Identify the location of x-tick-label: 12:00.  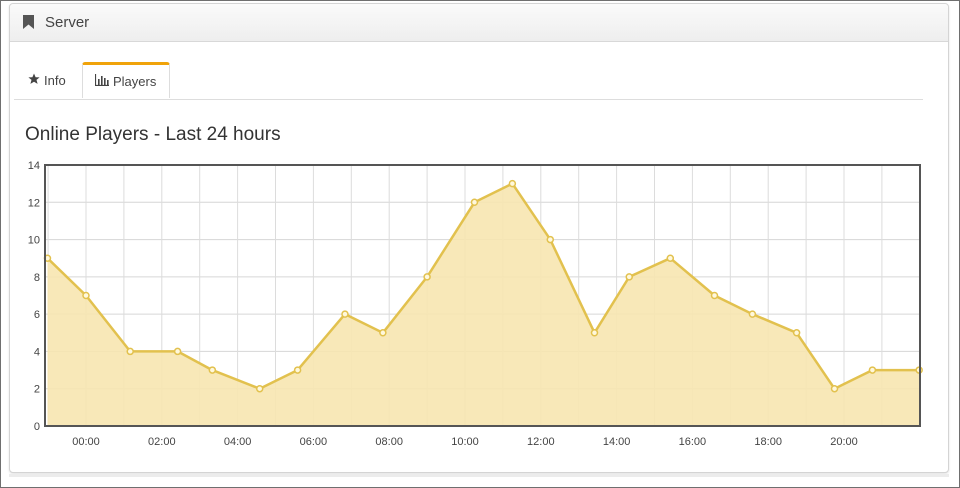
(541, 442).